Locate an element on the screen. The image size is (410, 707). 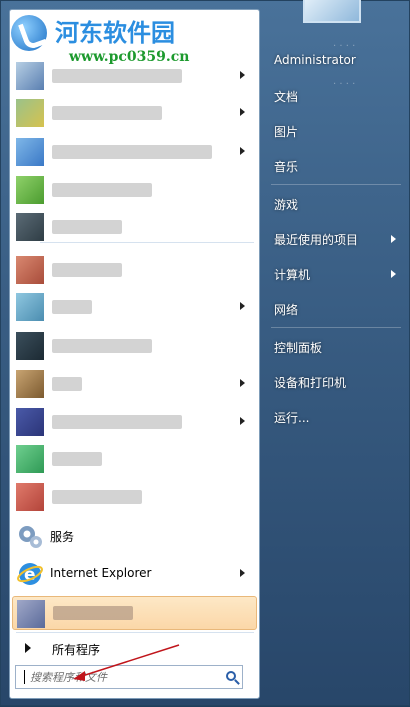
services-label: 服务 is located at coordinates (62, 537).